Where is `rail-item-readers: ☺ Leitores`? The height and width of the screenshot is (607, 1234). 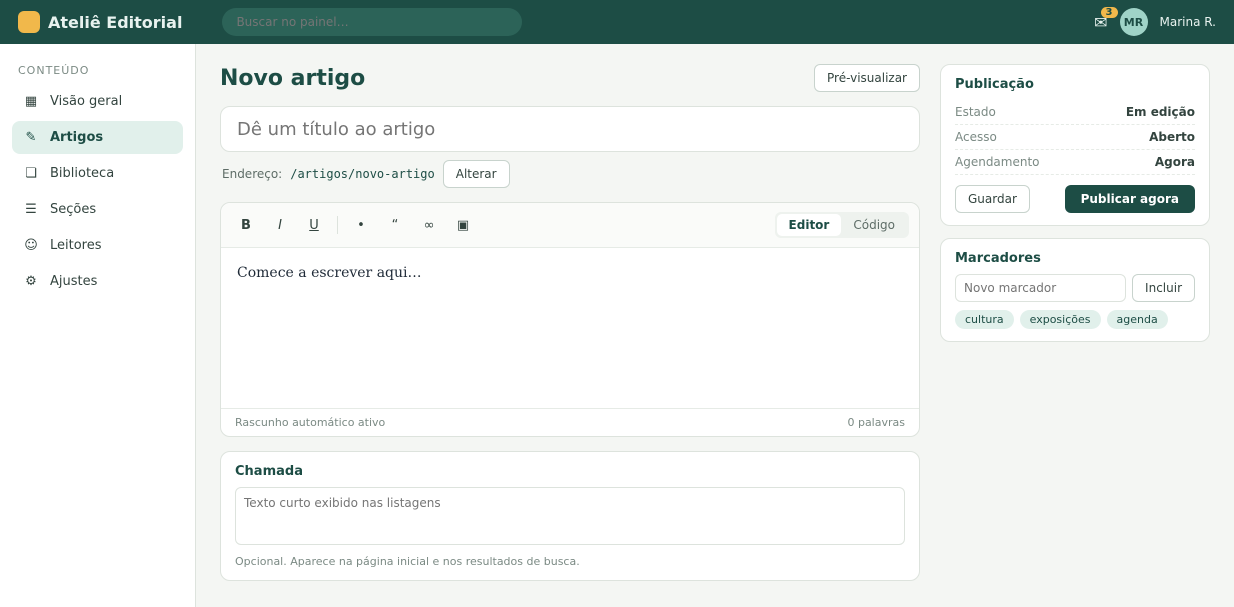
rail-item-readers: ☺ Leitores is located at coordinates (97, 245).